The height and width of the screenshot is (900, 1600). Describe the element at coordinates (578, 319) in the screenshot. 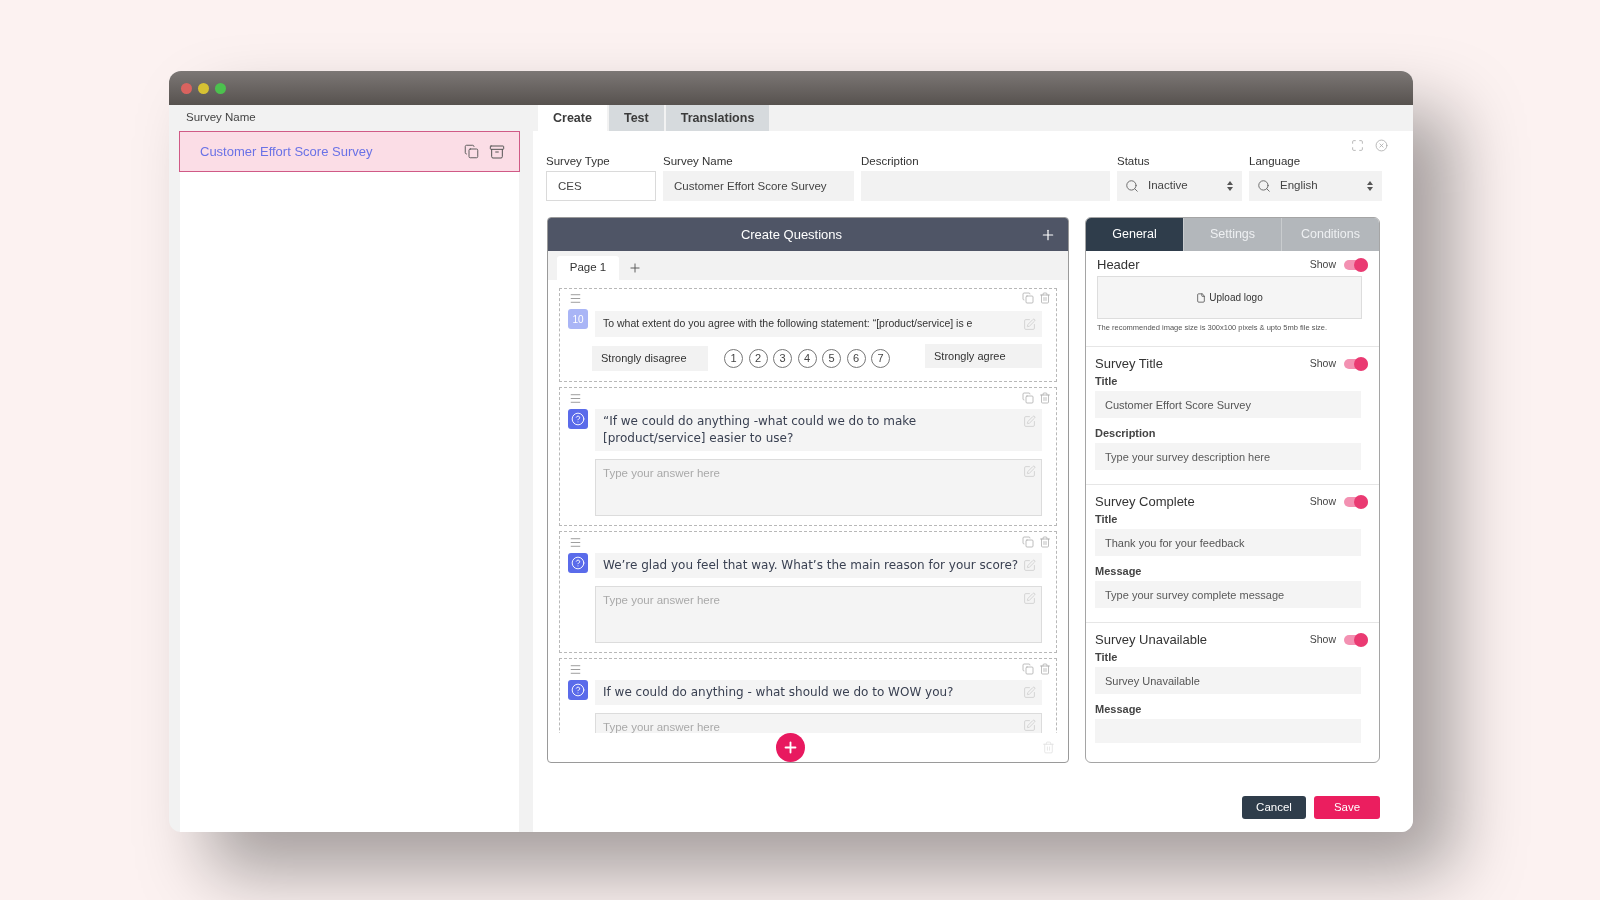

I see `question-type-badge: 10` at that location.